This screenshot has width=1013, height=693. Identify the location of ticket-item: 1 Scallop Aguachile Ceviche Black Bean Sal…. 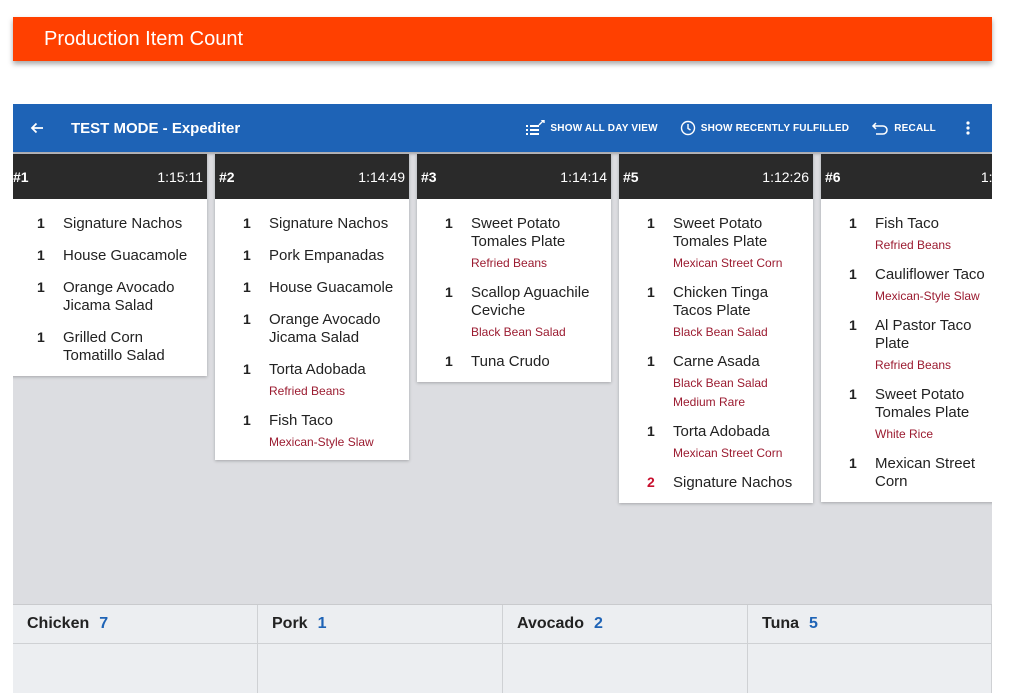
(514, 311).